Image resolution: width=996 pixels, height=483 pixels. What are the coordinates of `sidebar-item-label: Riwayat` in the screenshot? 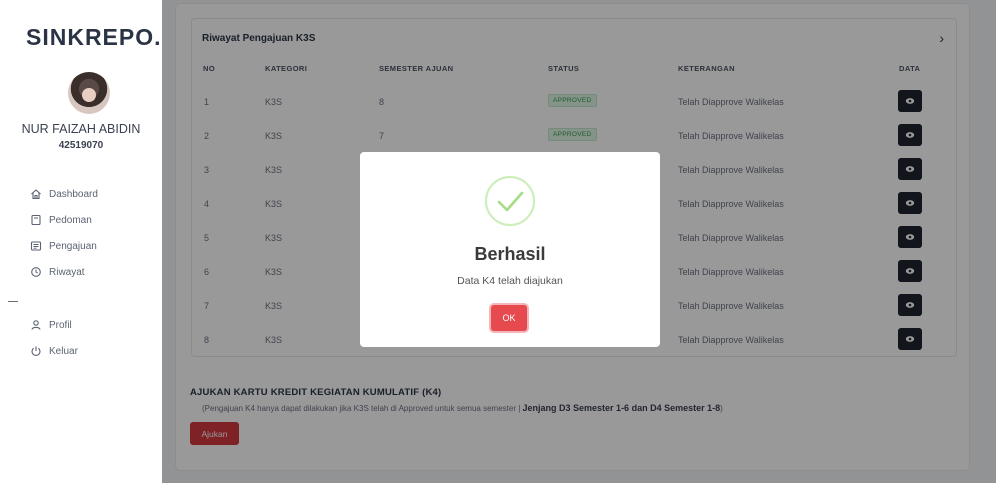 It's located at (67, 272).